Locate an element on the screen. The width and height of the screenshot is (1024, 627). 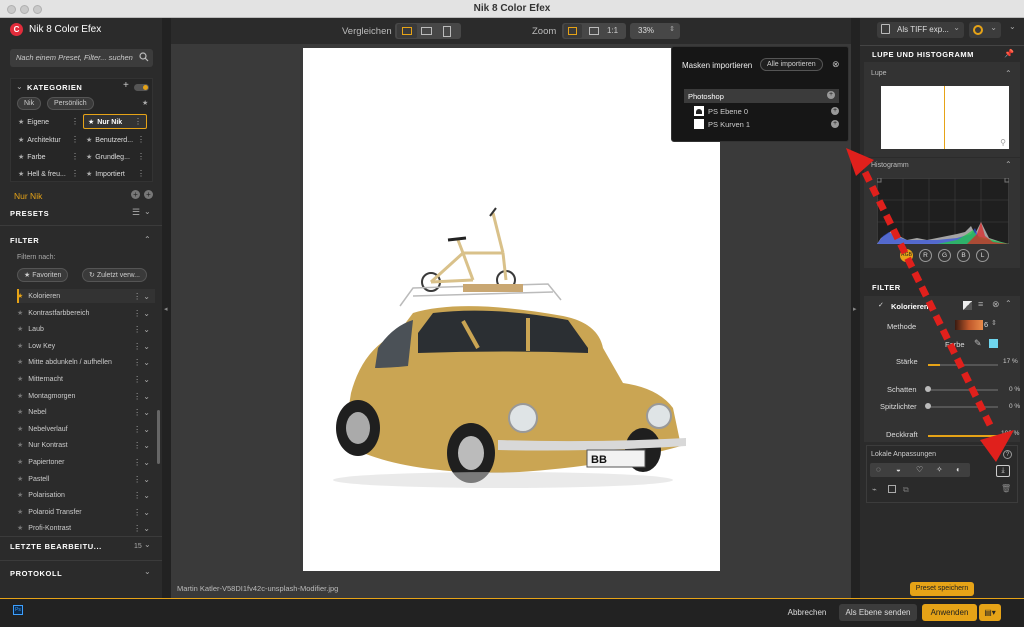
list-view-icon: ☰ is located at coordinates (136, 212).